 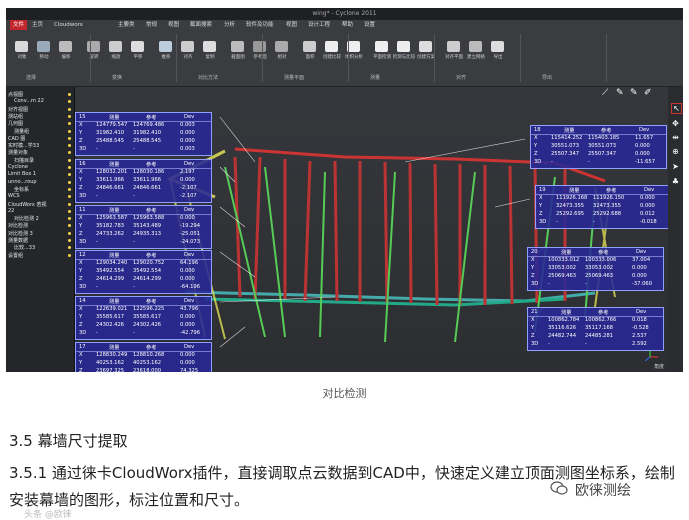 What do you see at coordinates (608, 93) in the screenshot?
I see `ruler-icon: ⟋` at bounding box center [608, 93].